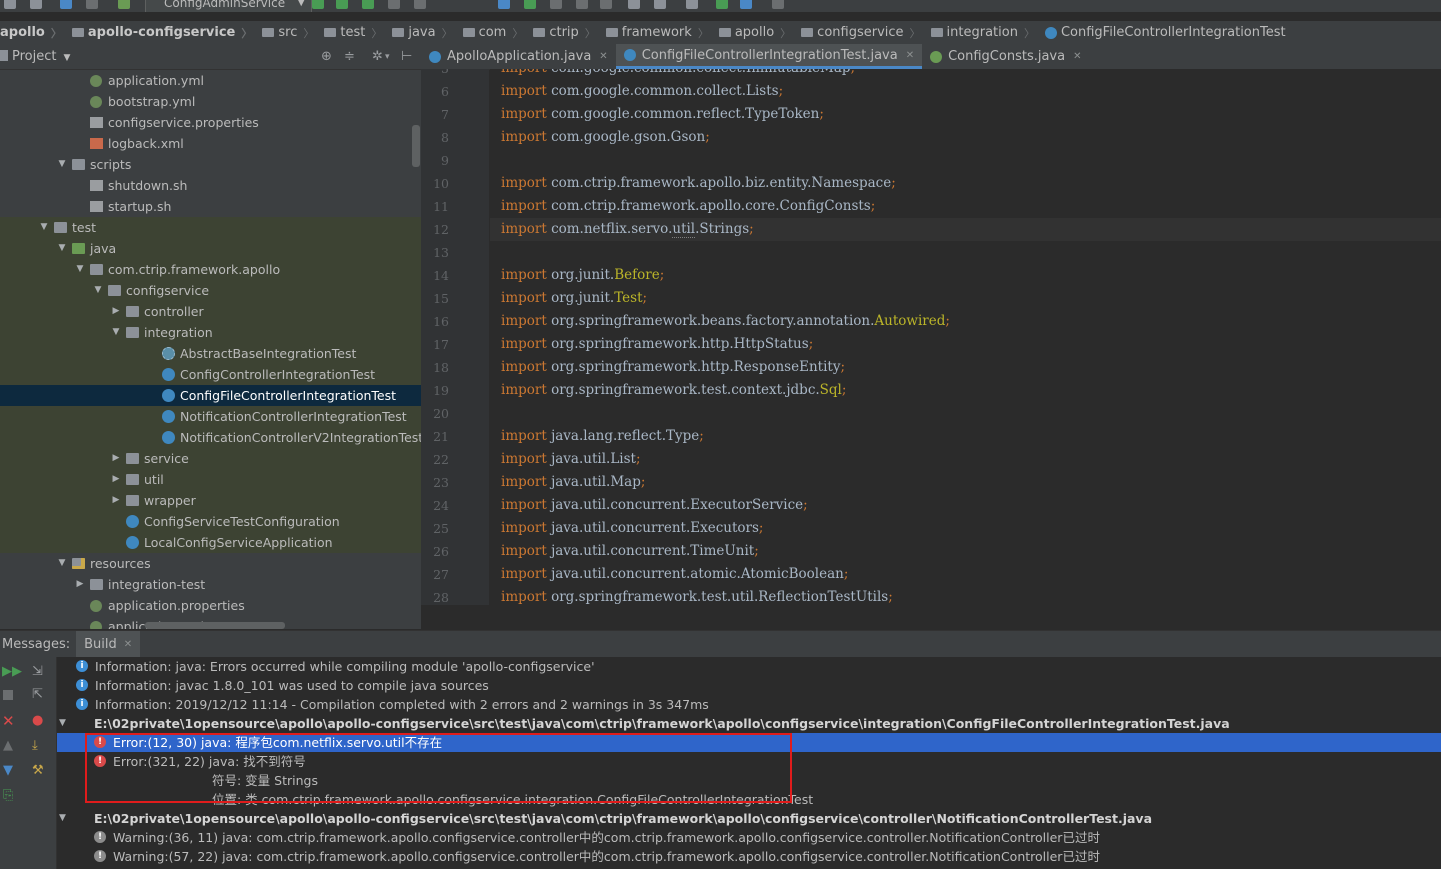  I want to click on export-text-icon: ⎘, so click(8, 796).